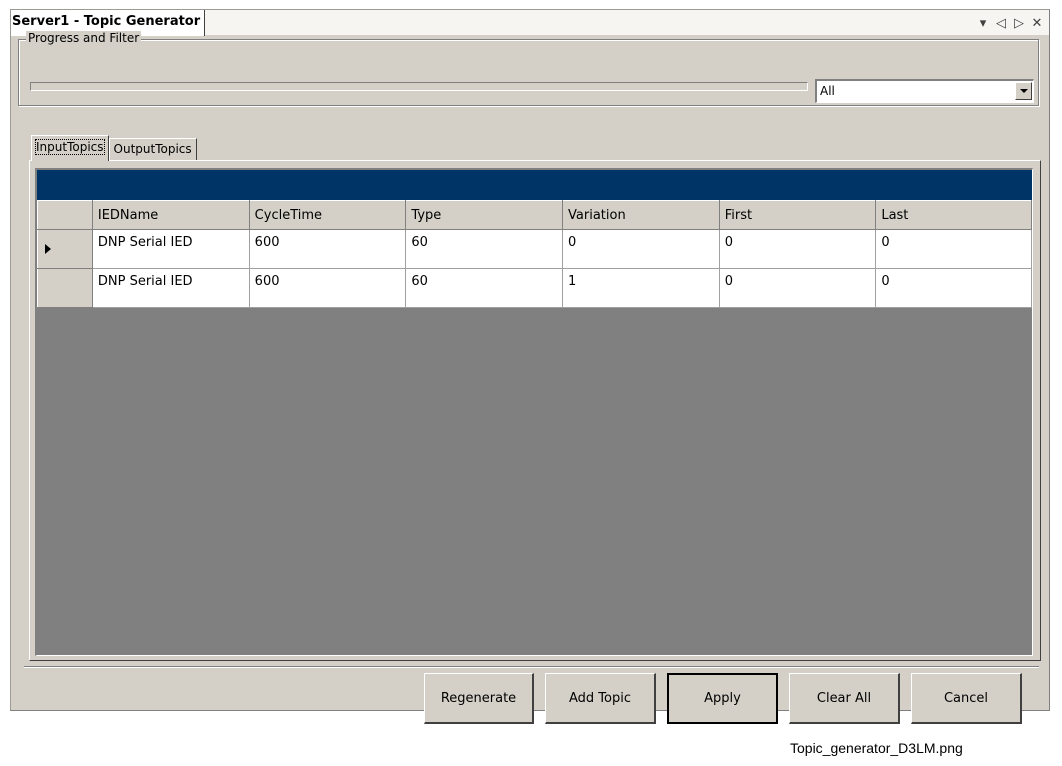  Describe the element at coordinates (65, 215) in the screenshot. I see `row-header-corner` at that location.